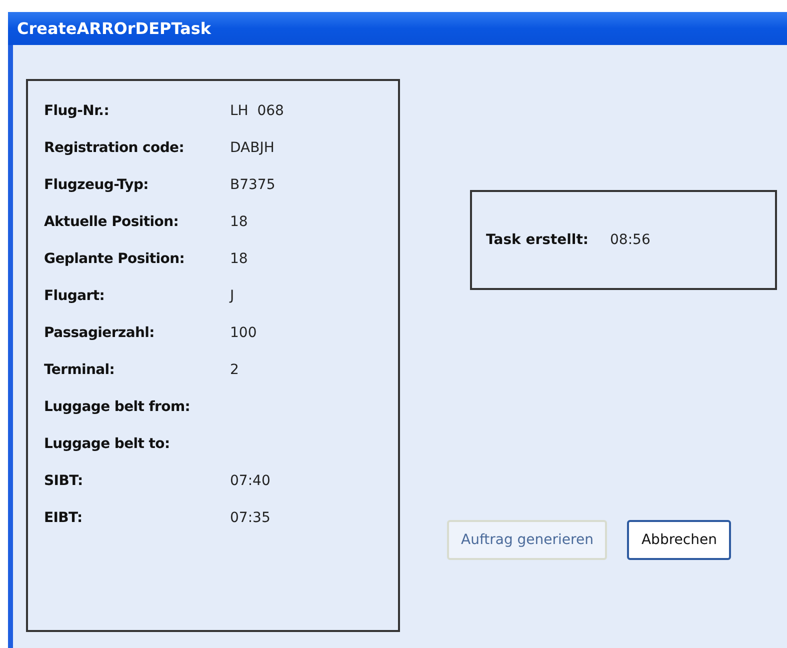 The image size is (787, 648). What do you see at coordinates (115, 148) in the screenshot?
I see `field-label: Registration code:` at bounding box center [115, 148].